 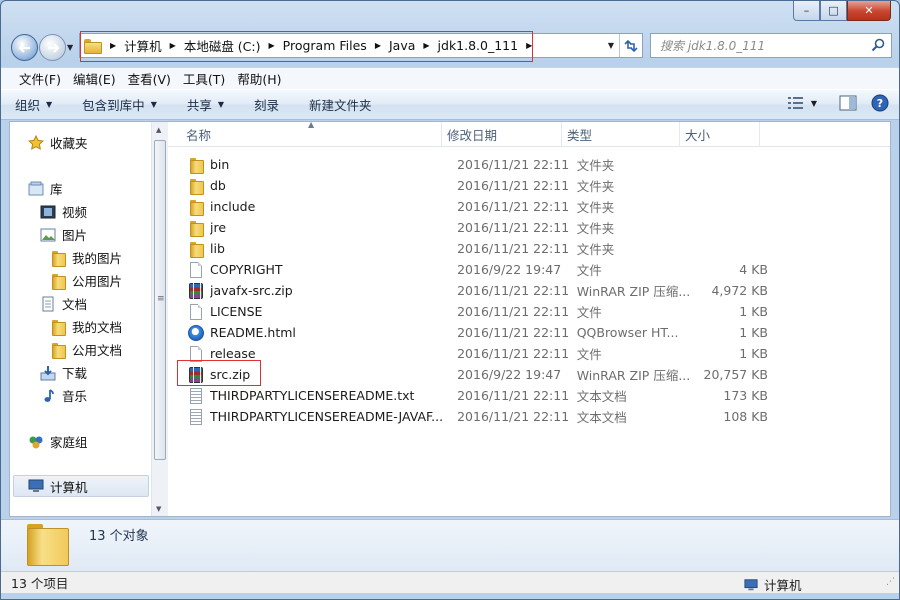 I want to click on search-icon, so click(x=878, y=45).